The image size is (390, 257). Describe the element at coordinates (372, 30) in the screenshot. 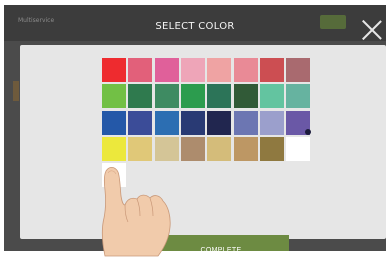

I see `close-icon` at that location.